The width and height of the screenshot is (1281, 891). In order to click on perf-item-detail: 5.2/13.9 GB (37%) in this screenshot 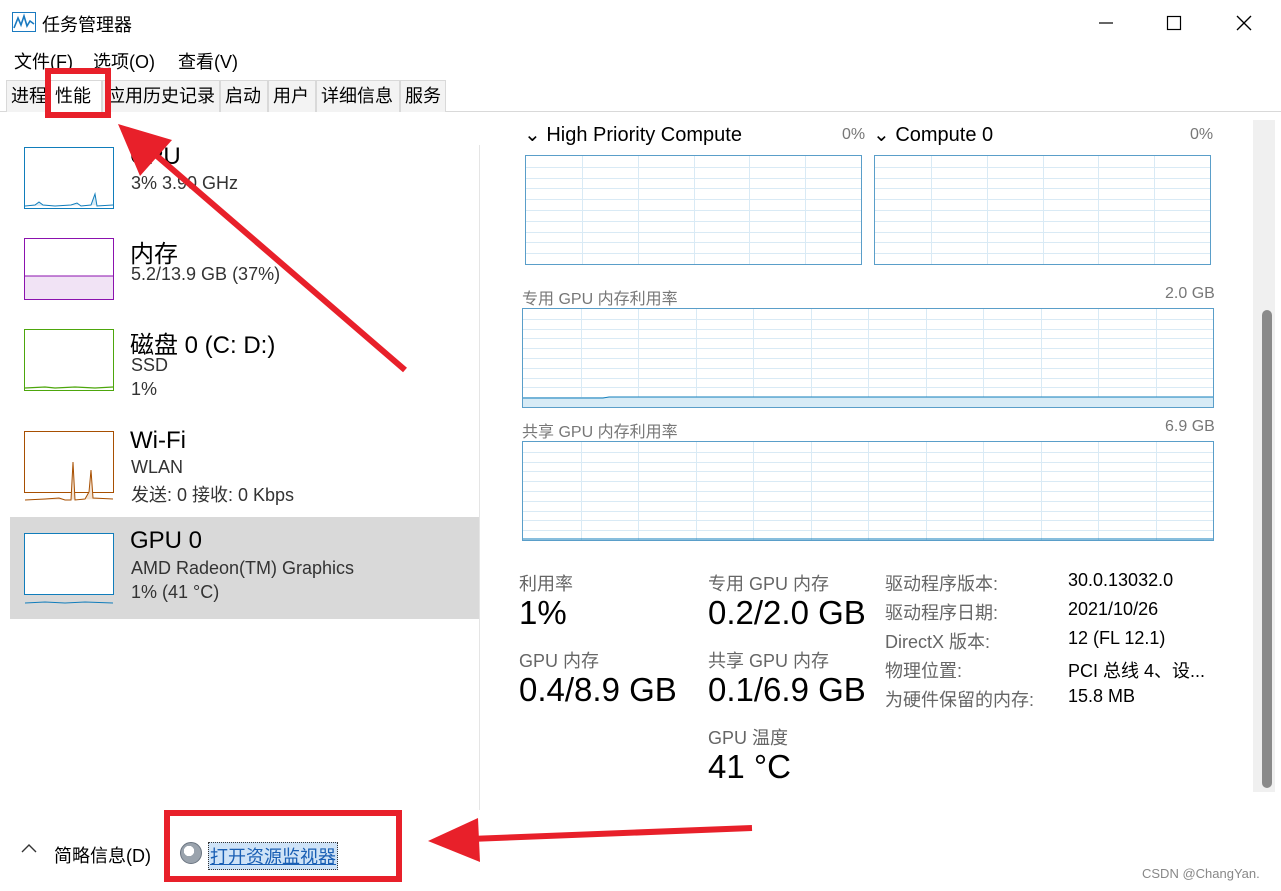, I will do `click(206, 274)`.